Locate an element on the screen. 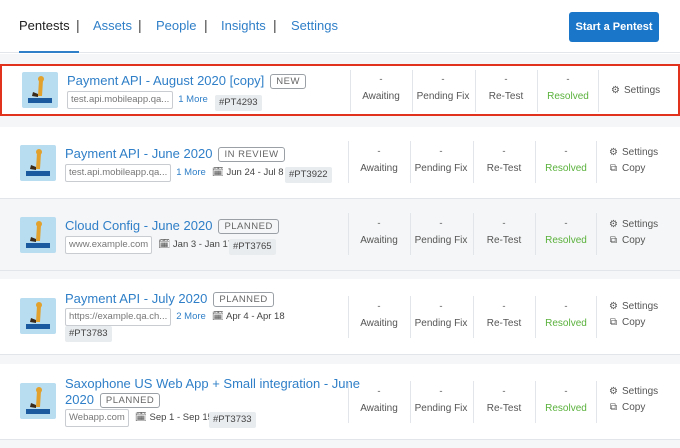 This screenshot has height=448, width=680. tab-insights: Insights is located at coordinates (243, 25).